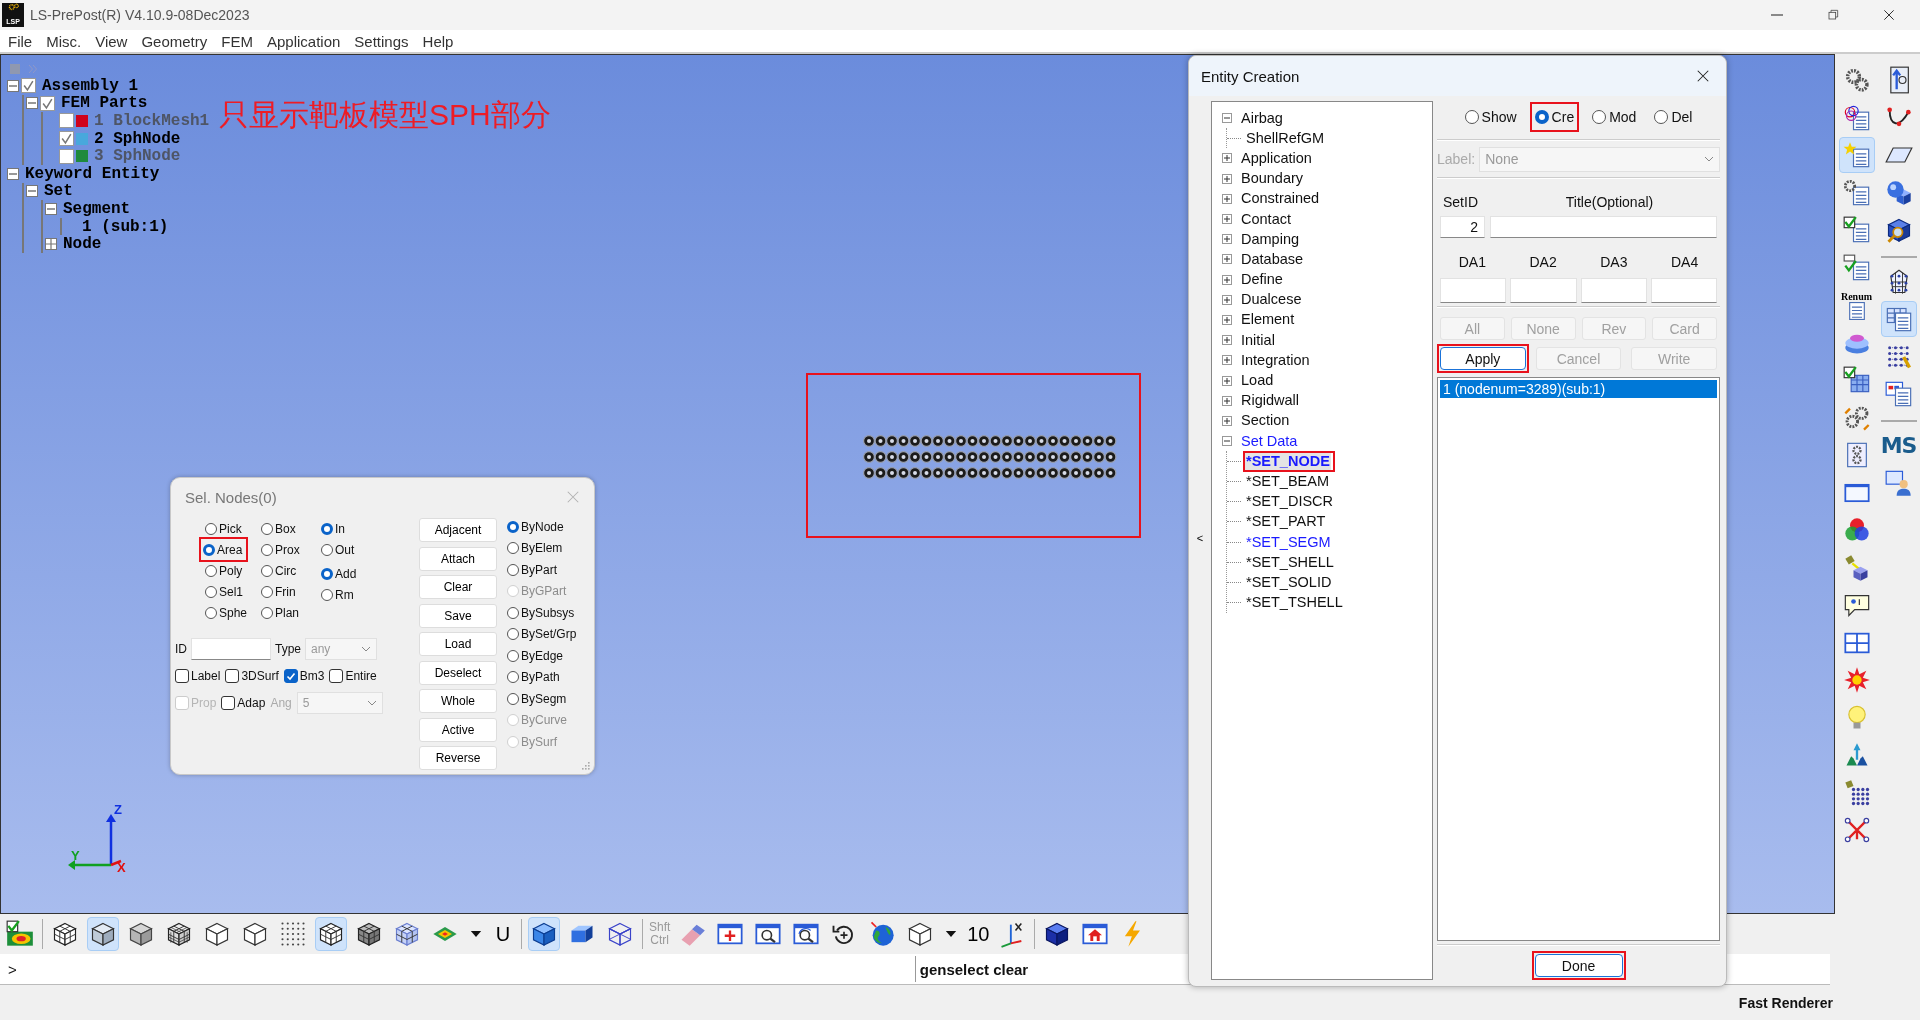  Describe the element at coordinates (279, 570) in the screenshot. I see `radio-button: Circ` at that location.